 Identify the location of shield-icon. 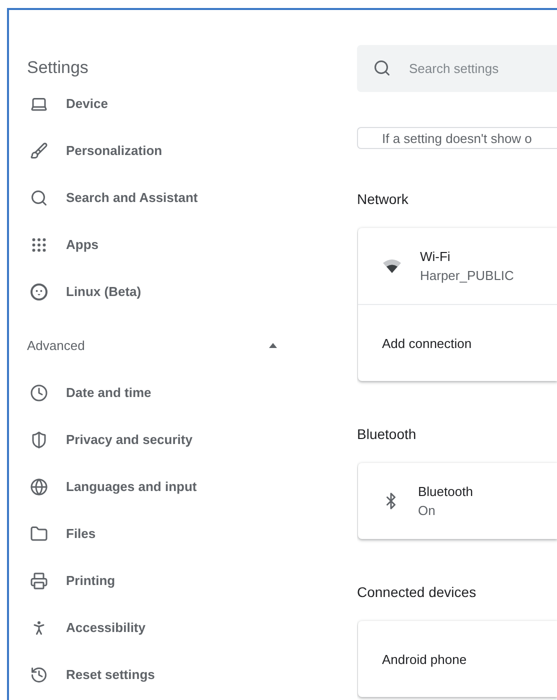
(39, 439).